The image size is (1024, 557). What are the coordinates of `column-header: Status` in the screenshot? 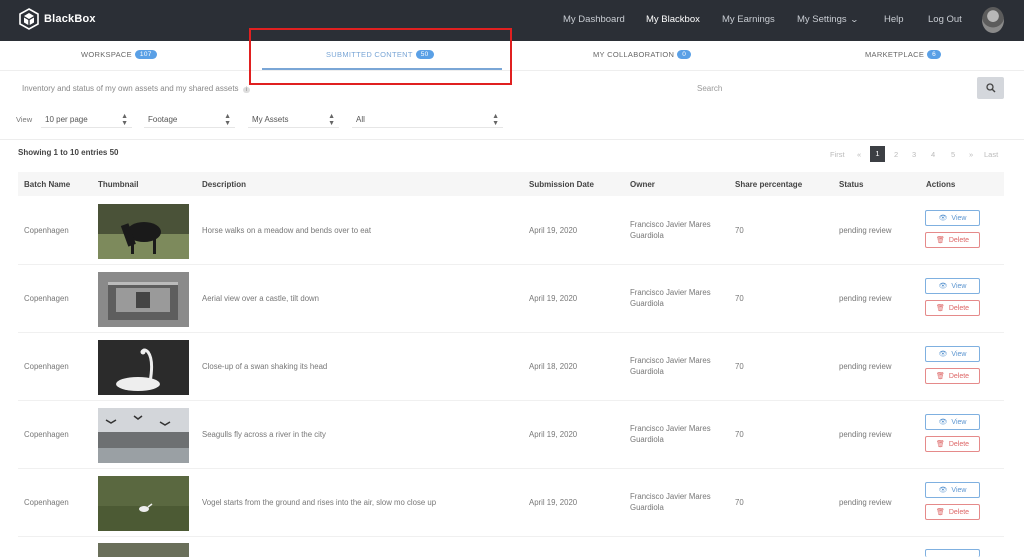 It's located at (851, 184).